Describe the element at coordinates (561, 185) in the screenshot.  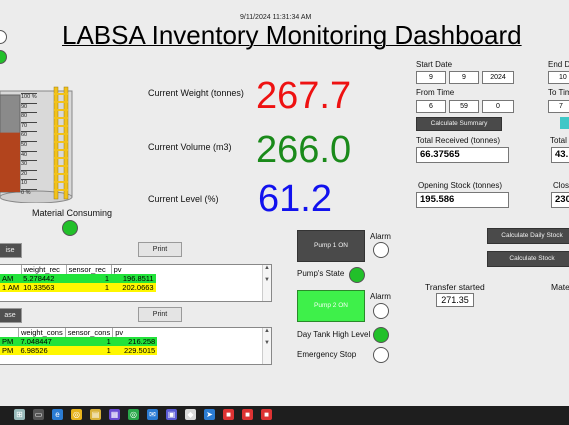
I see `closing-stock-label: Clos` at that location.